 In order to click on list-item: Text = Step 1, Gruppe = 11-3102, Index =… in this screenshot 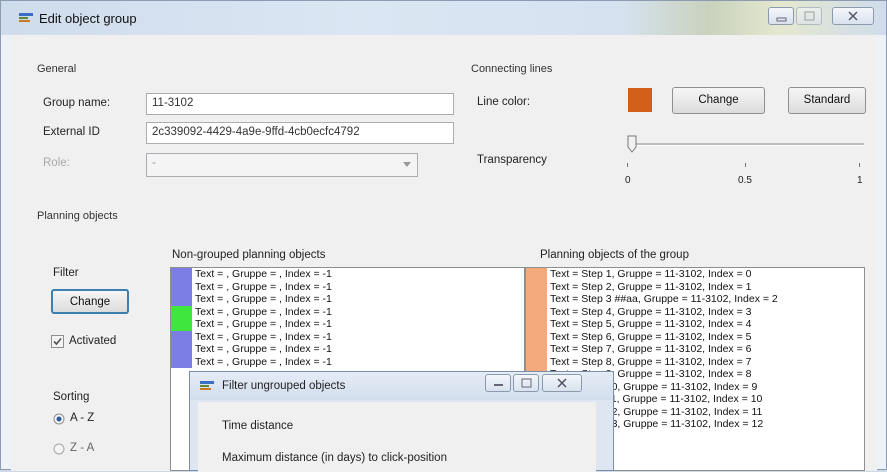, I will do `click(695, 274)`.